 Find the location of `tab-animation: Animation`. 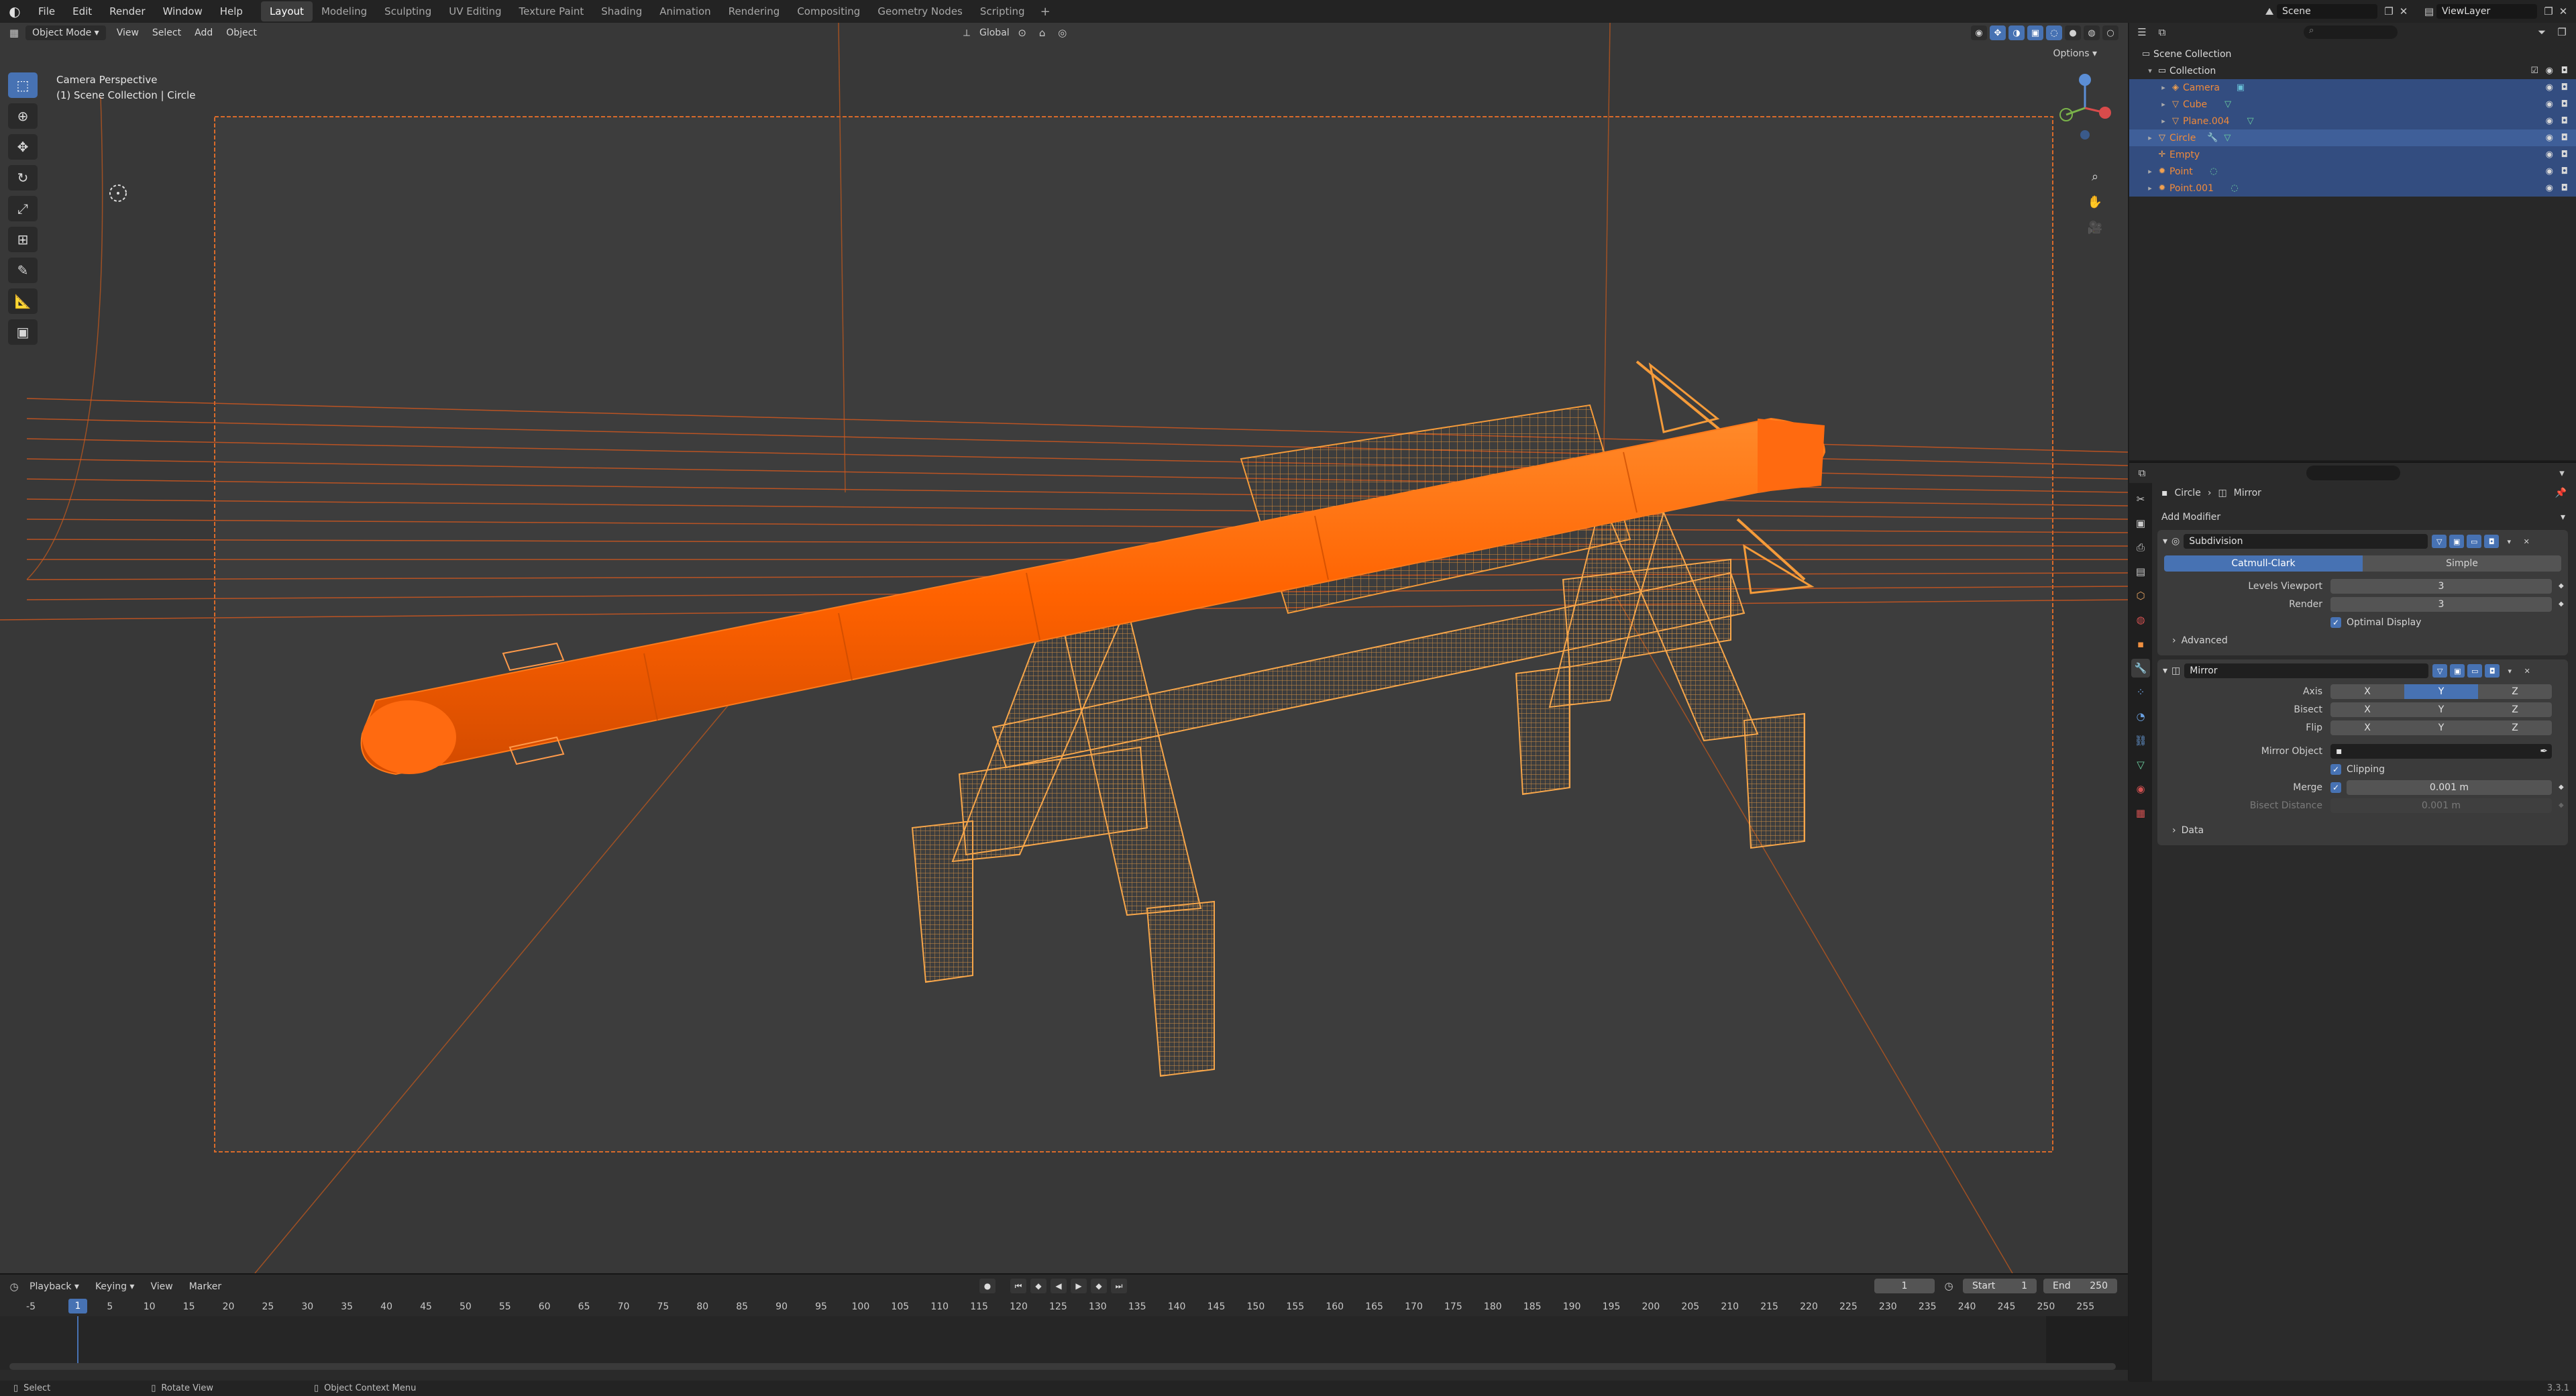

tab-animation: Animation is located at coordinates (685, 11).